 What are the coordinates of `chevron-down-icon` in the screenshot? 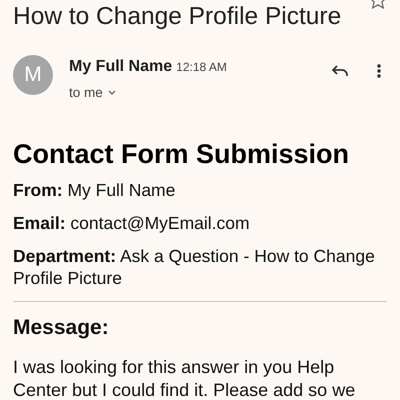 It's located at (112, 93).